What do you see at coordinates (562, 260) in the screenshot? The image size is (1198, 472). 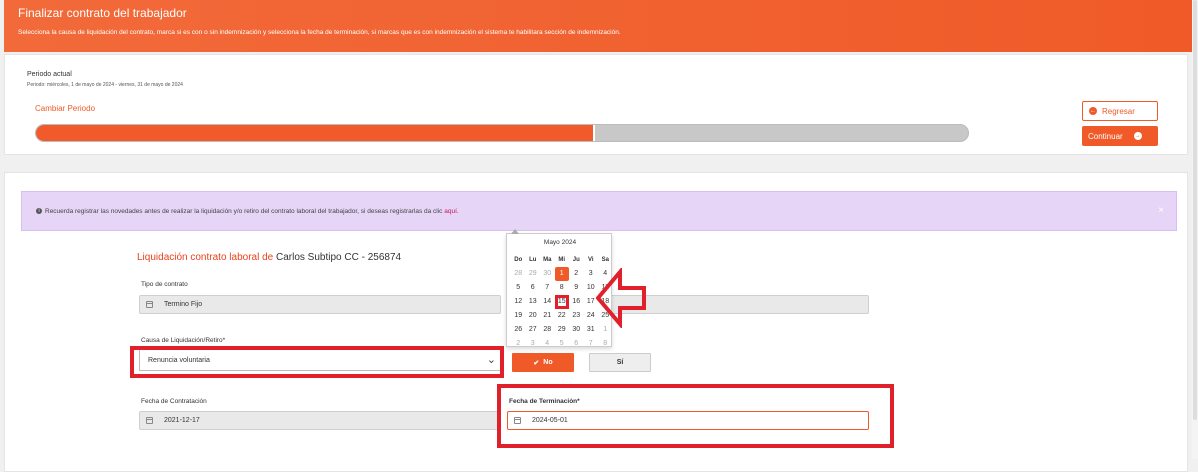 I see `weekday-header: Mi` at bounding box center [562, 260].